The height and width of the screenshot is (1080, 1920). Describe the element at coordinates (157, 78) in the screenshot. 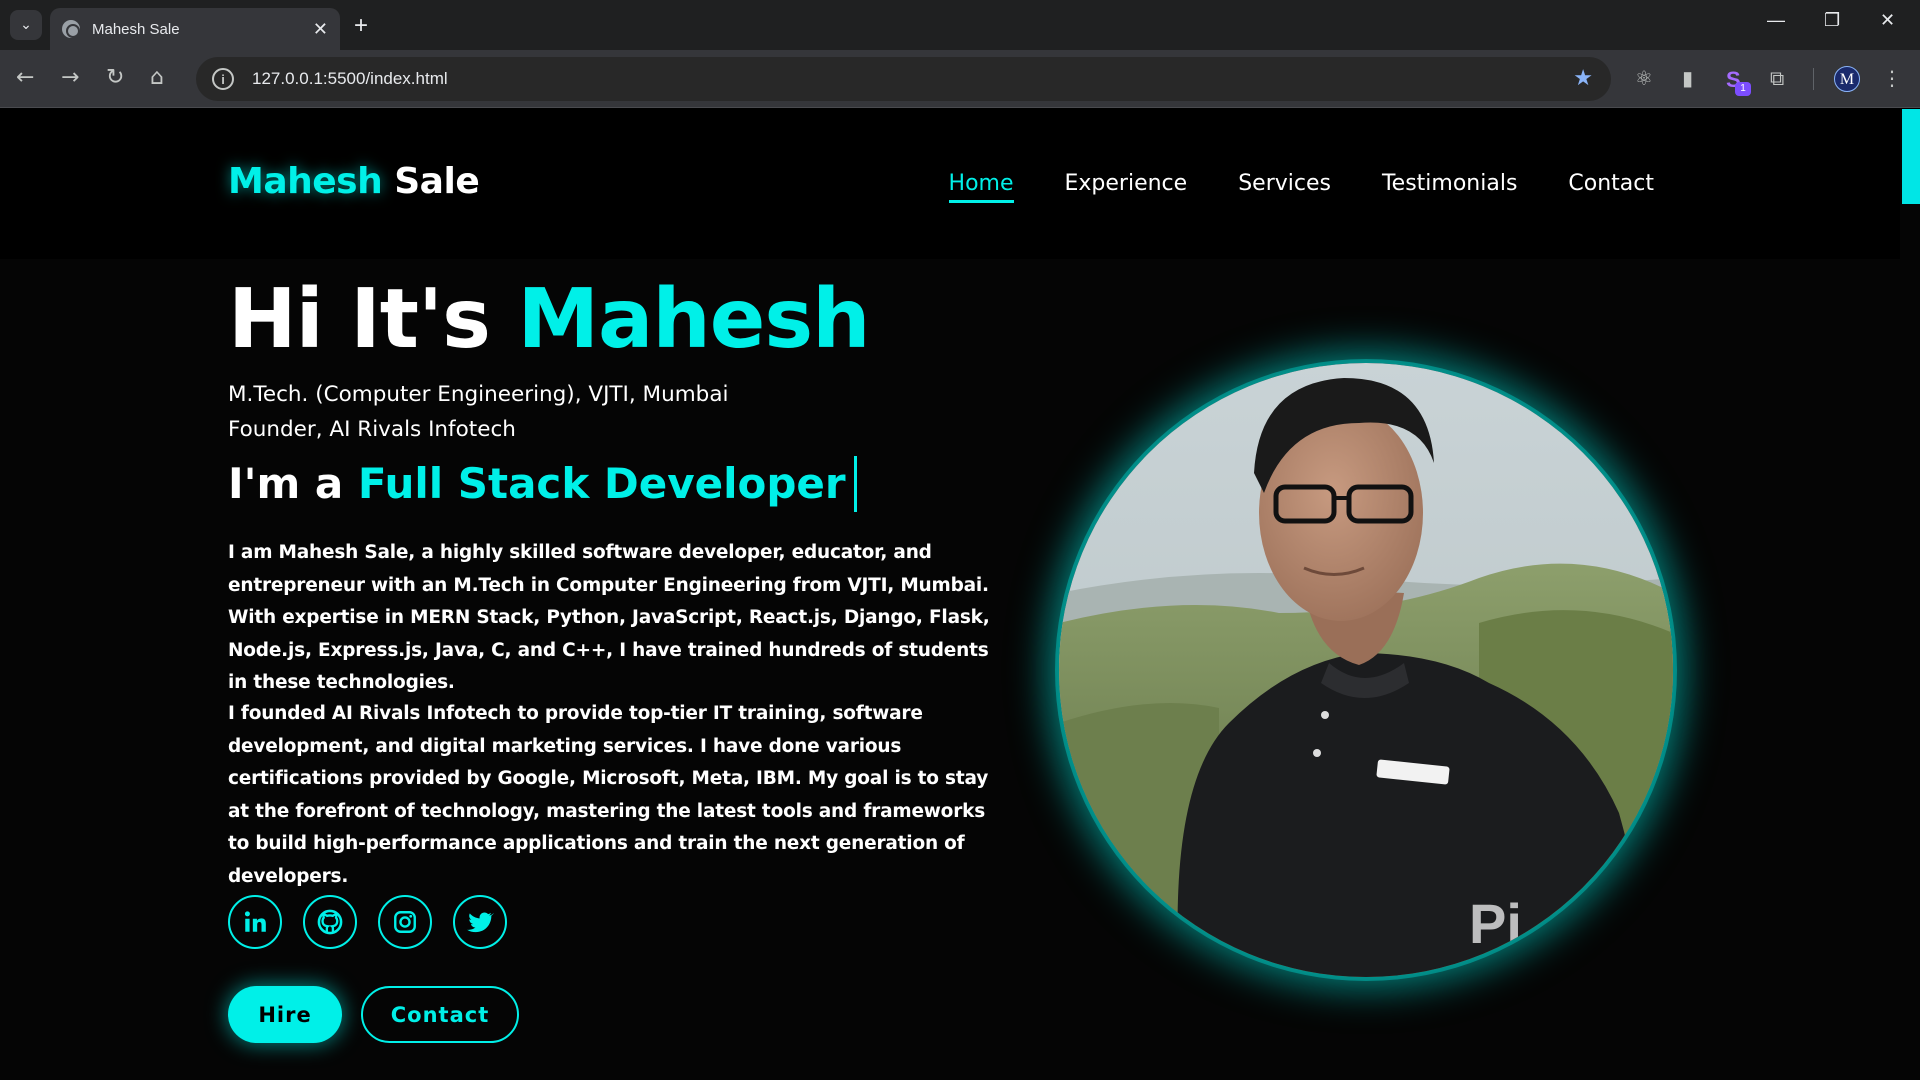

I see `home-icon: ⌂` at that location.